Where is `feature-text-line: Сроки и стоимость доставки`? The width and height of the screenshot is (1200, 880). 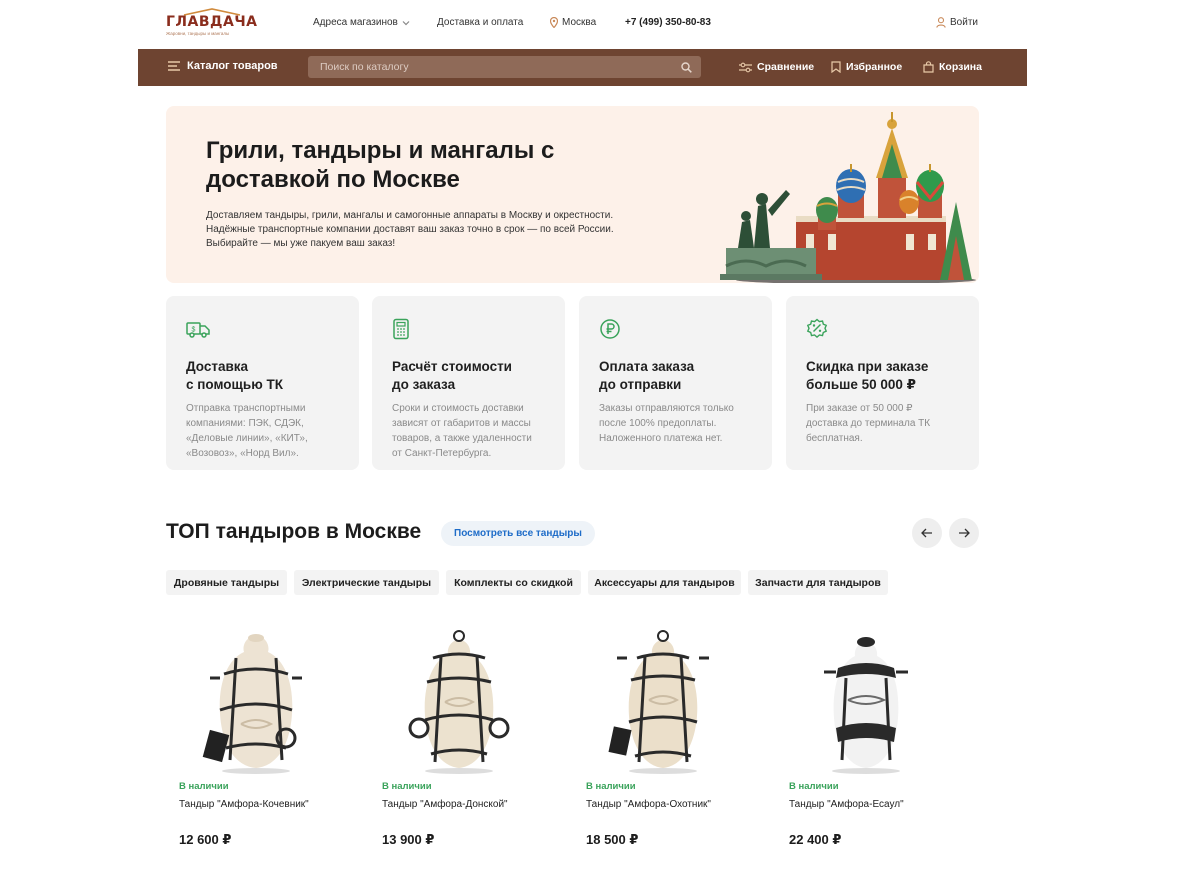 feature-text-line: Сроки и стоимость доставки is located at coordinates (458, 408).